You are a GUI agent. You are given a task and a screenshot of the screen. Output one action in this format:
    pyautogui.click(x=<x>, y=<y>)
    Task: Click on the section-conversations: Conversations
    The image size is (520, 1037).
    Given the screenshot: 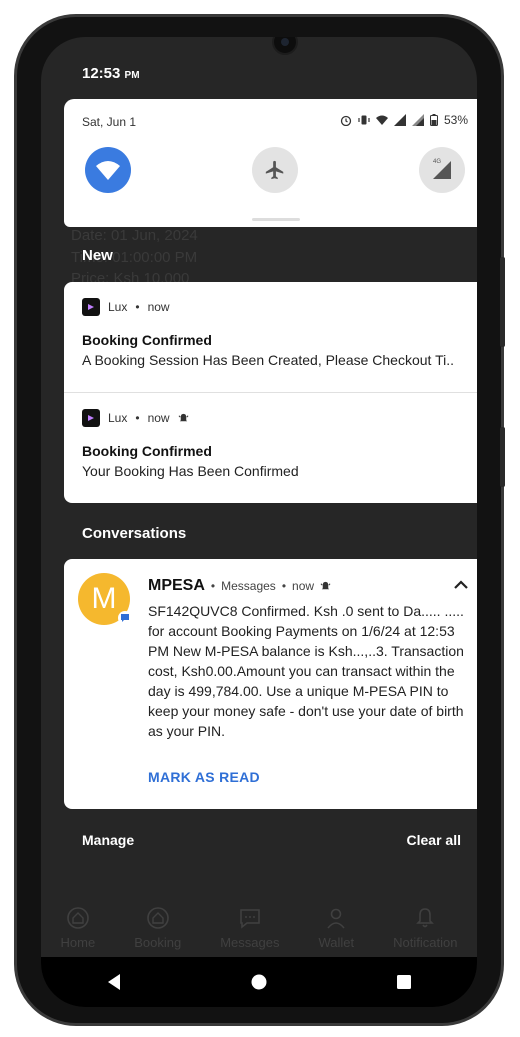 What is the action you would take?
    pyautogui.click(x=134, y=533)
    